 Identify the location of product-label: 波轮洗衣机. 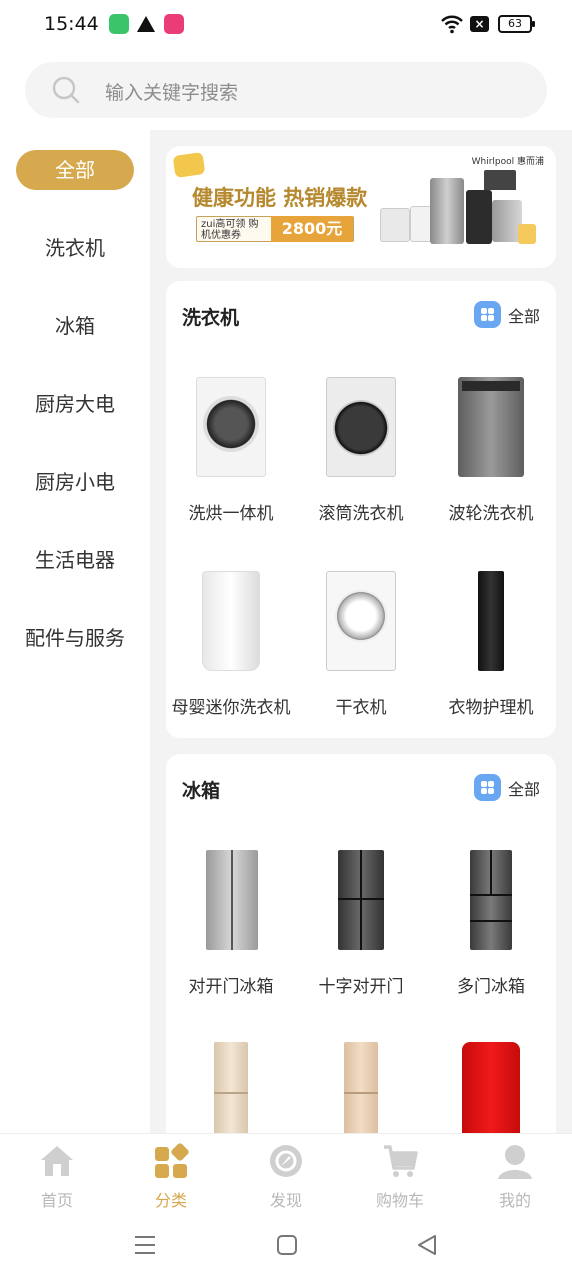
(491, 514).